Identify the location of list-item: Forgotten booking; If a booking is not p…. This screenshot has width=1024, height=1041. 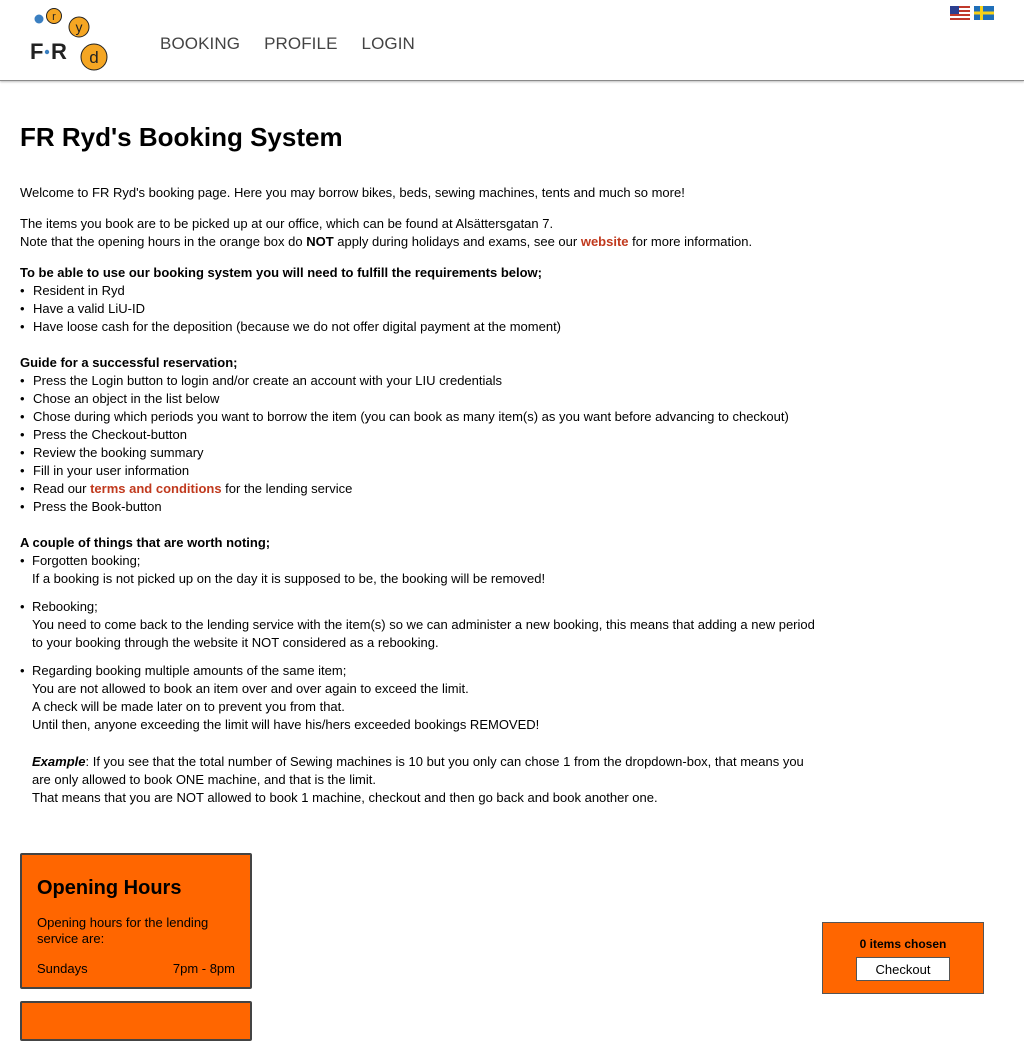
(430, 570).